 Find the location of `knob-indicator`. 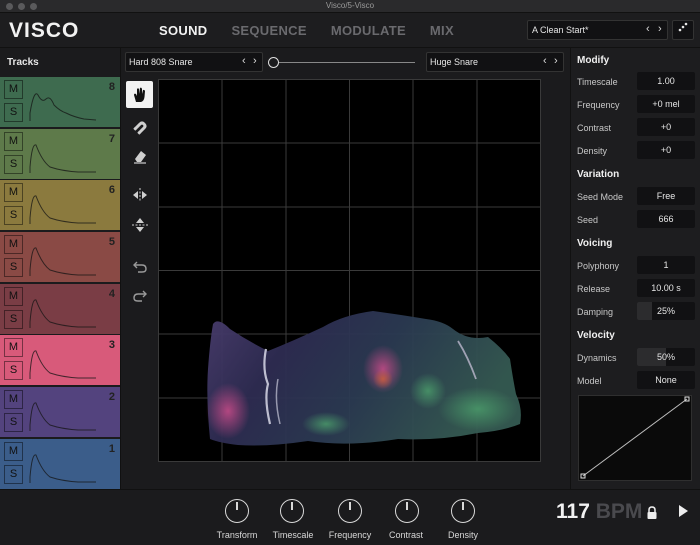

knob-indicator is located at coordinates (292, 506).